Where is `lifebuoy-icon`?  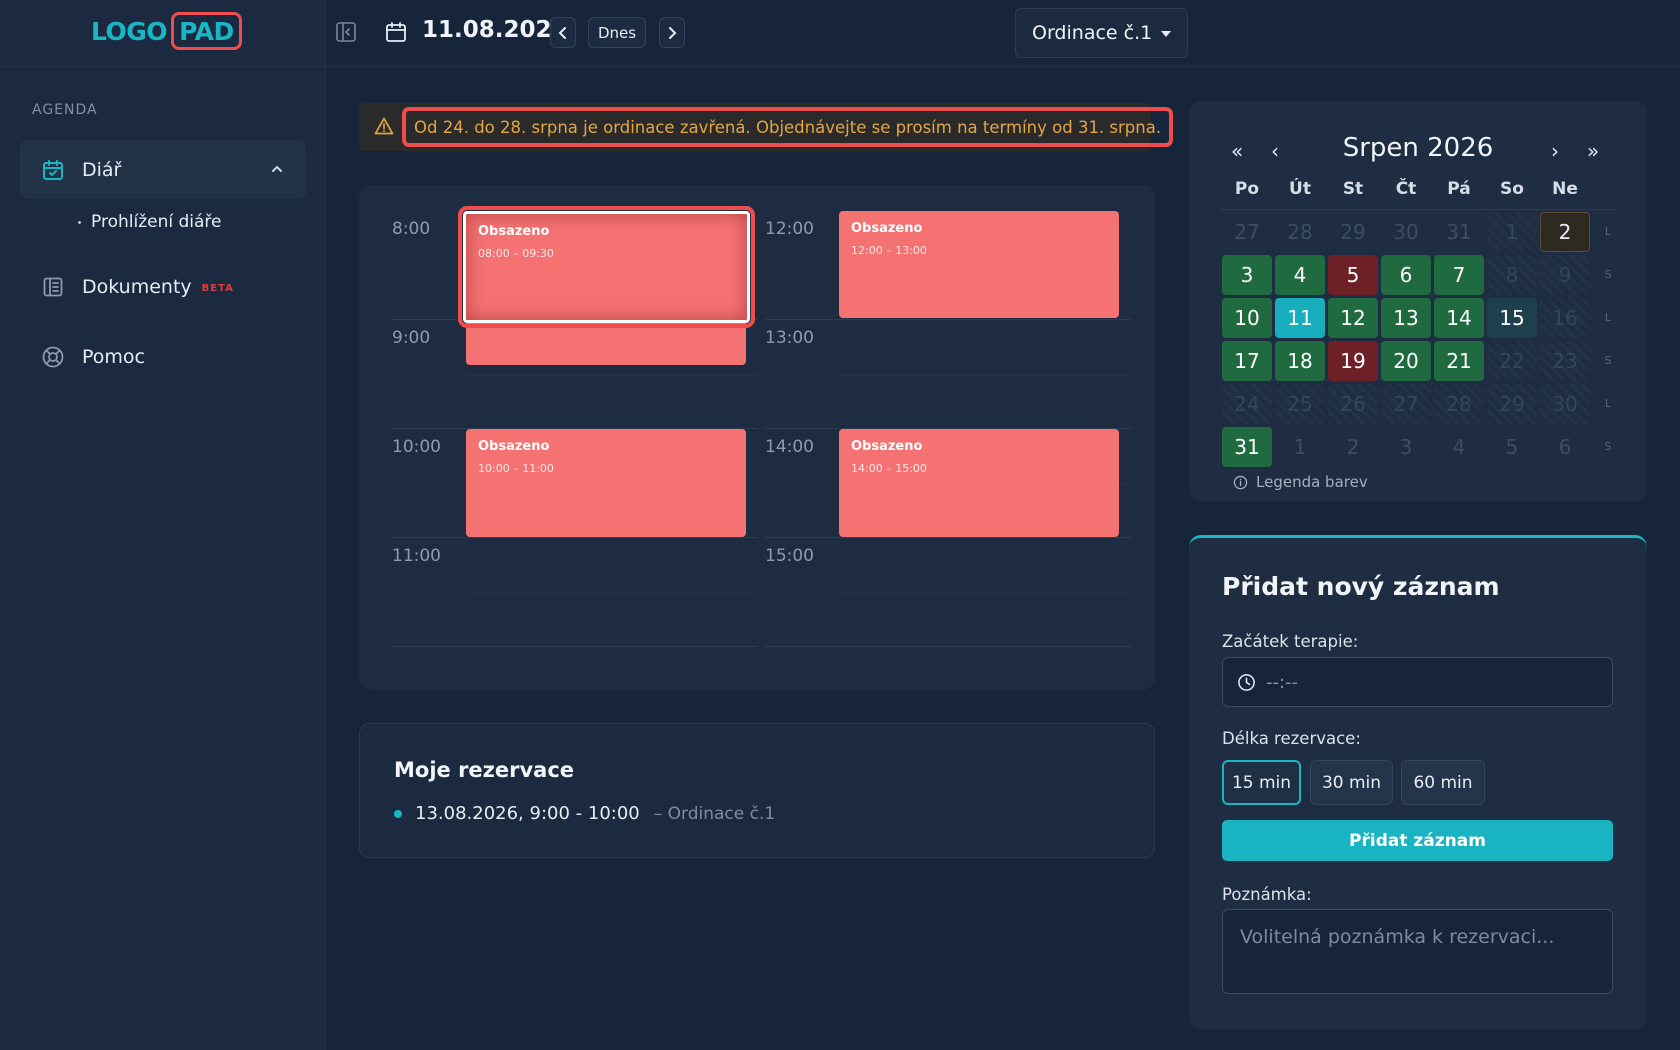
lifebuoy-icon is located at coordinates (53, 357).